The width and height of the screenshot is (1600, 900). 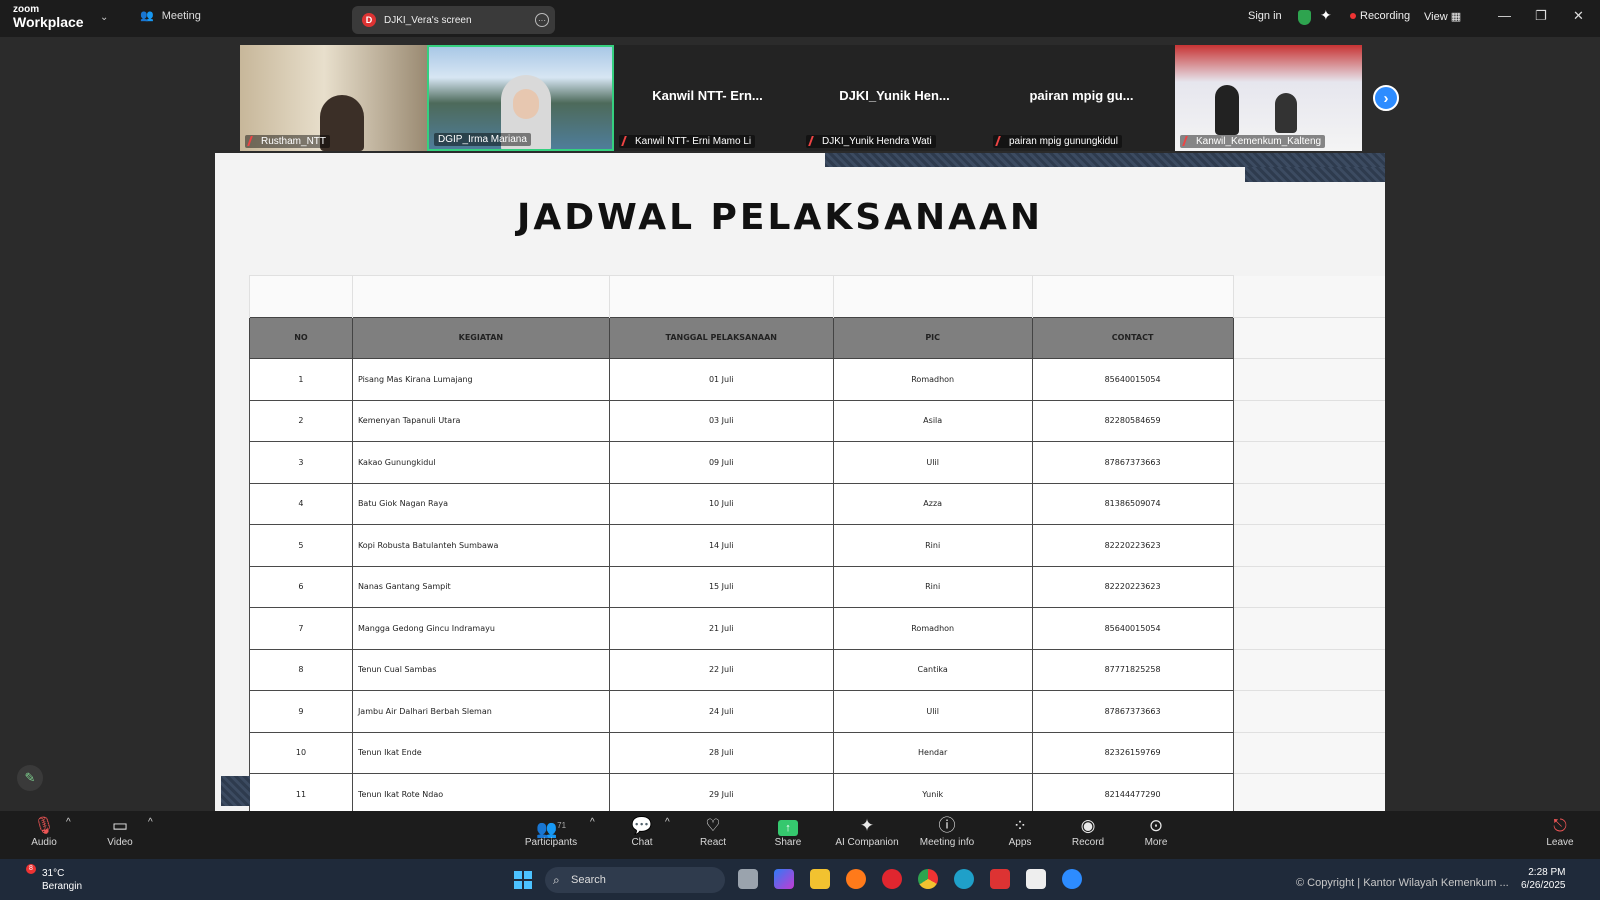 What do you see at coordinates (1541, 16) in the screenshot?
I see `restore-icon: ❐` at bounding box center [1541, 16].